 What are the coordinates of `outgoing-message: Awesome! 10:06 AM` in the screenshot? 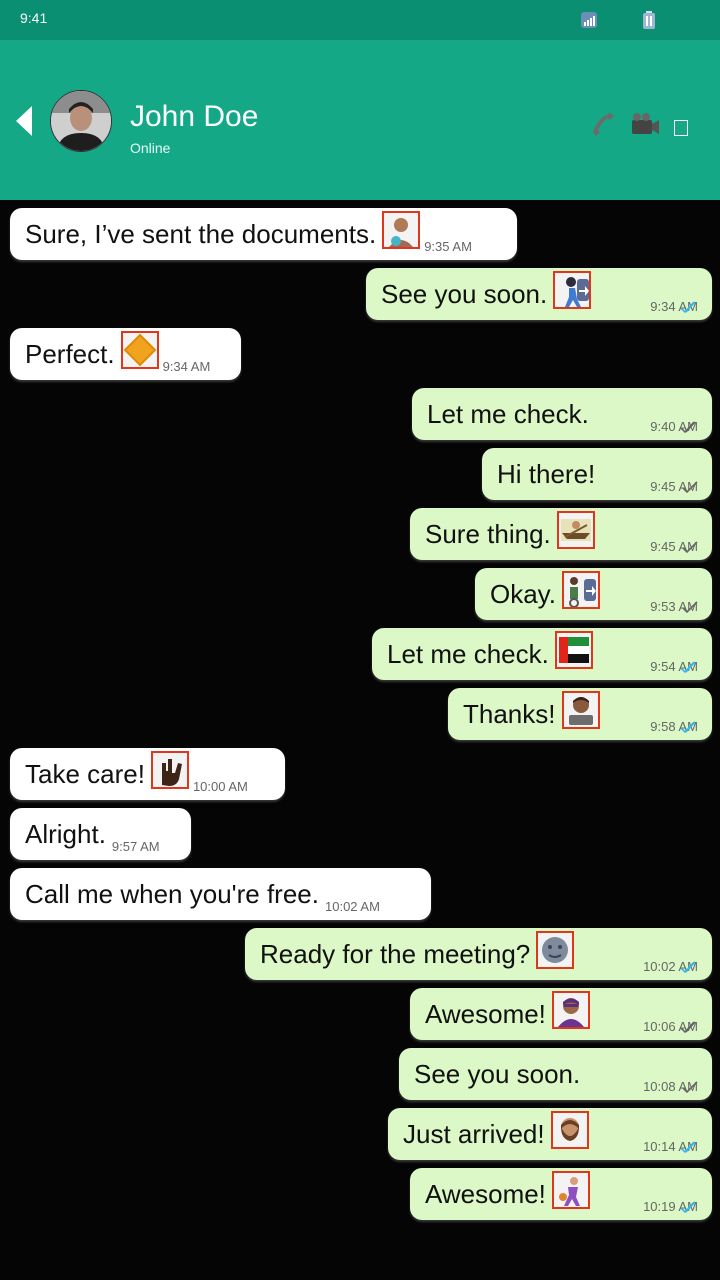 It's located at (561, 1014).